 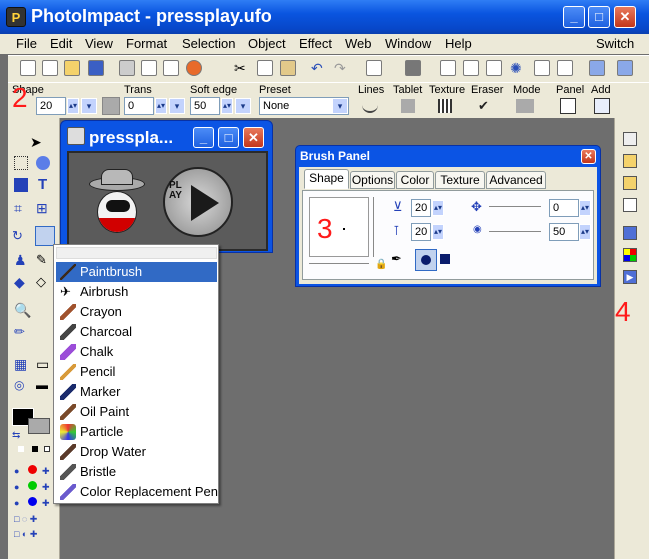 I want to click on undo-icon: ↶, so click(x=319, y=68).